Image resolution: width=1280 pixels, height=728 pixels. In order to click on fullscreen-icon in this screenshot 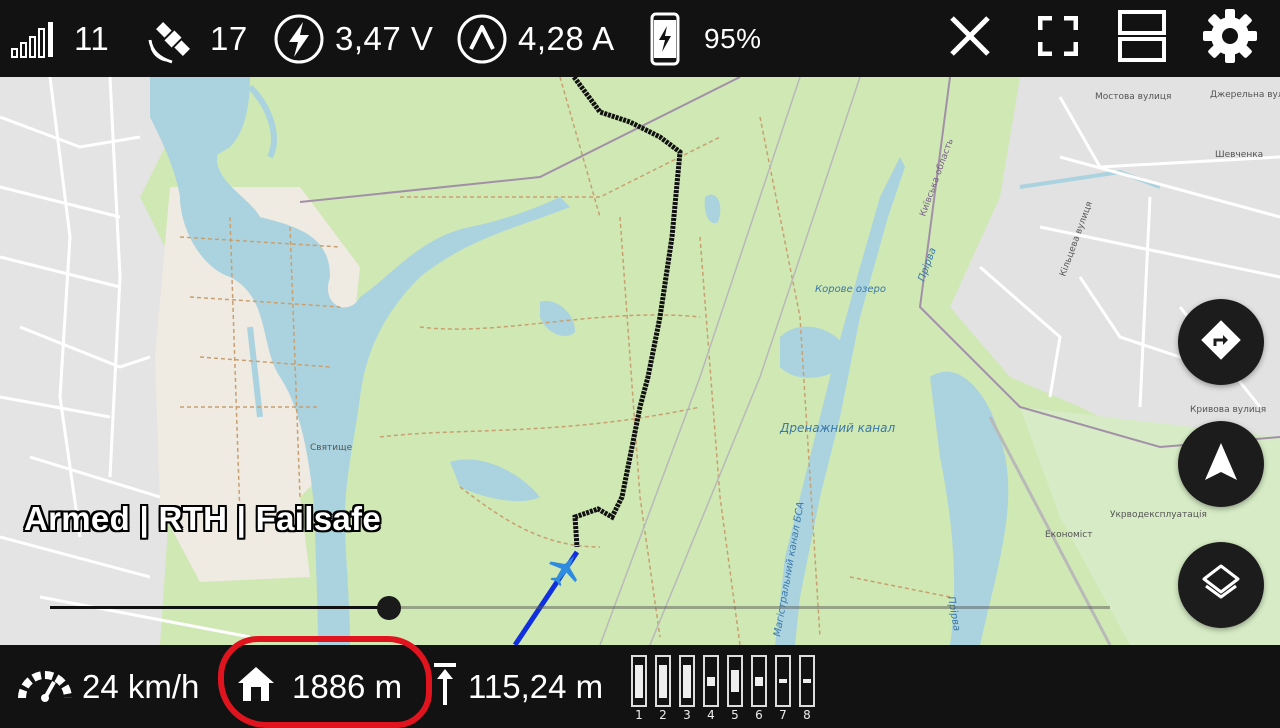, I will do `click(1058, 38)`.